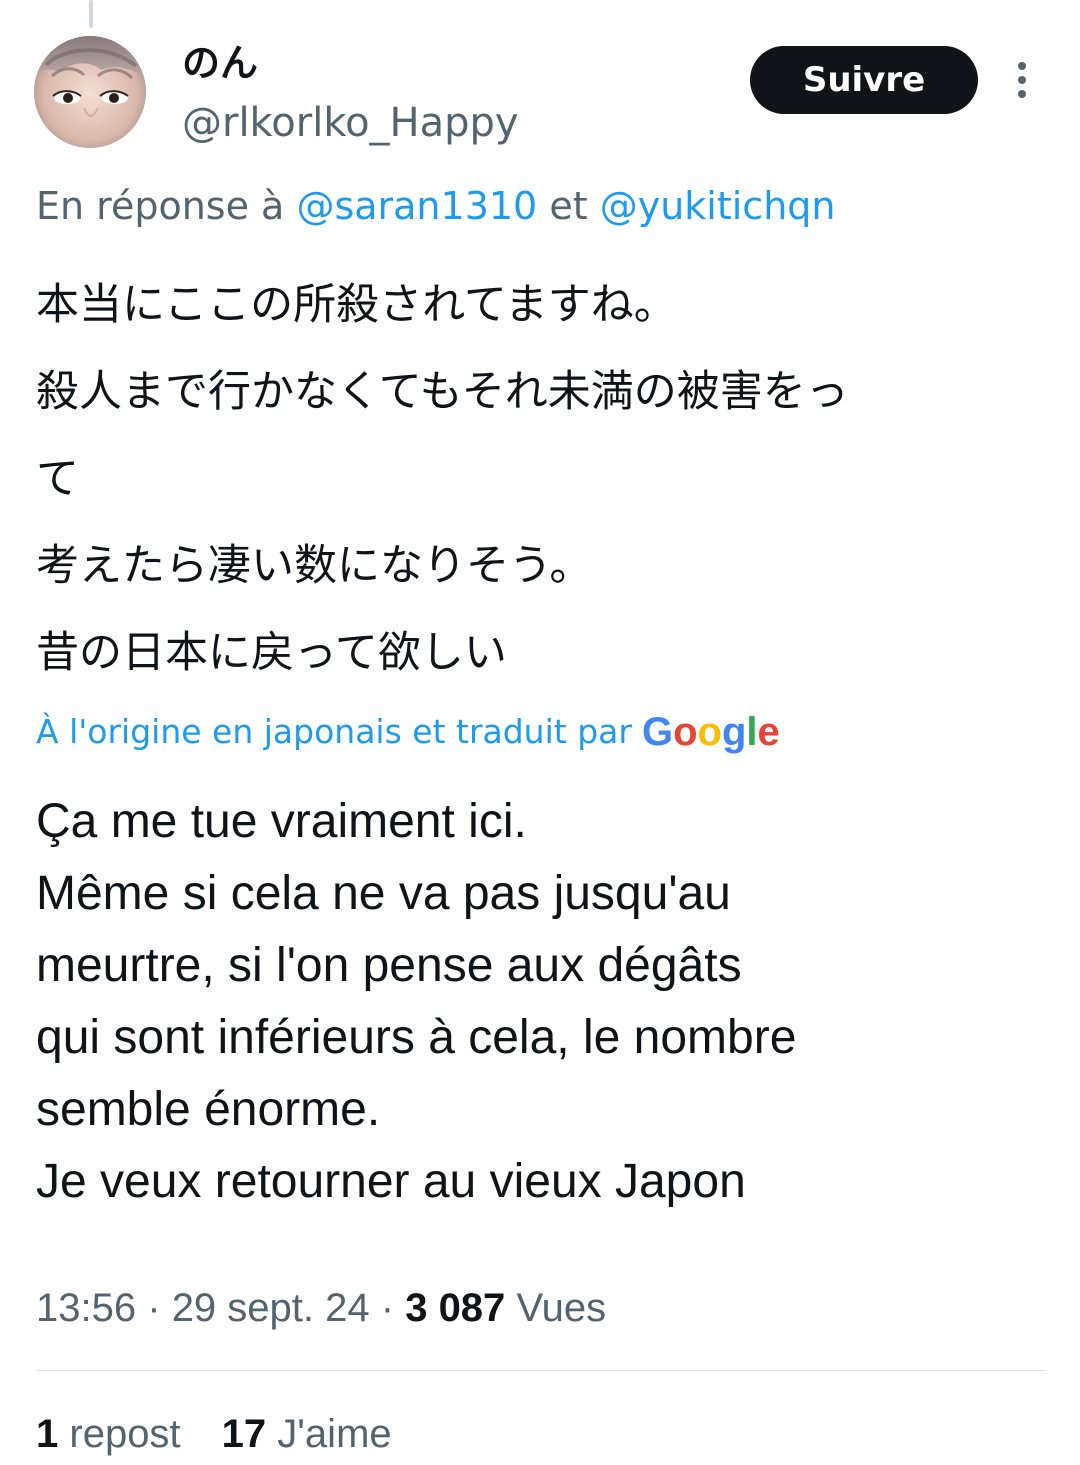 This screenshot has width=1080, height=1465. I want to click on likes-stat: 17 J'aime, so click(307, 1434).